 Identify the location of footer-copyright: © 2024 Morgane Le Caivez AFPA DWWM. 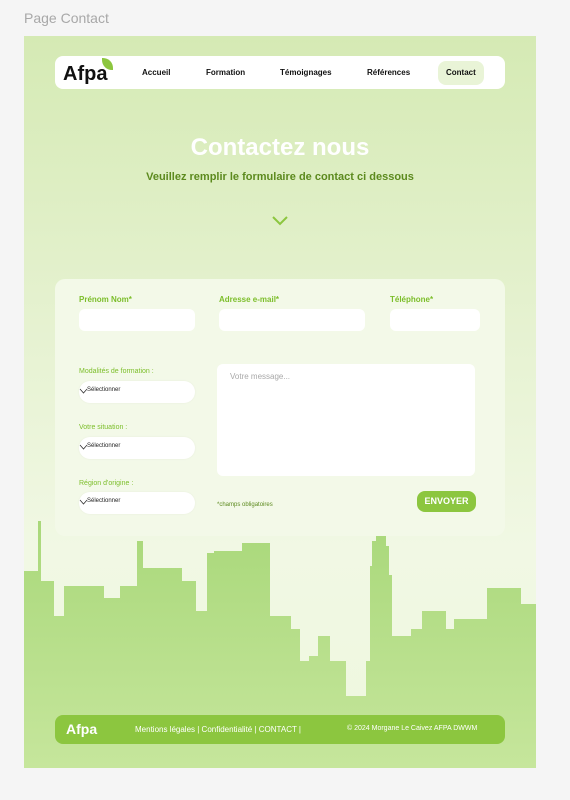
(412, 728).